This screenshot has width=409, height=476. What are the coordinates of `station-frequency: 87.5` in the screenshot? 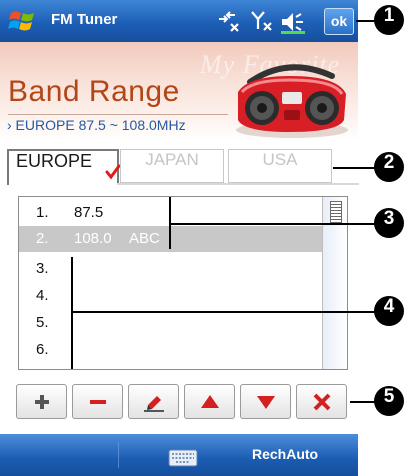 It's located at (89, 212).